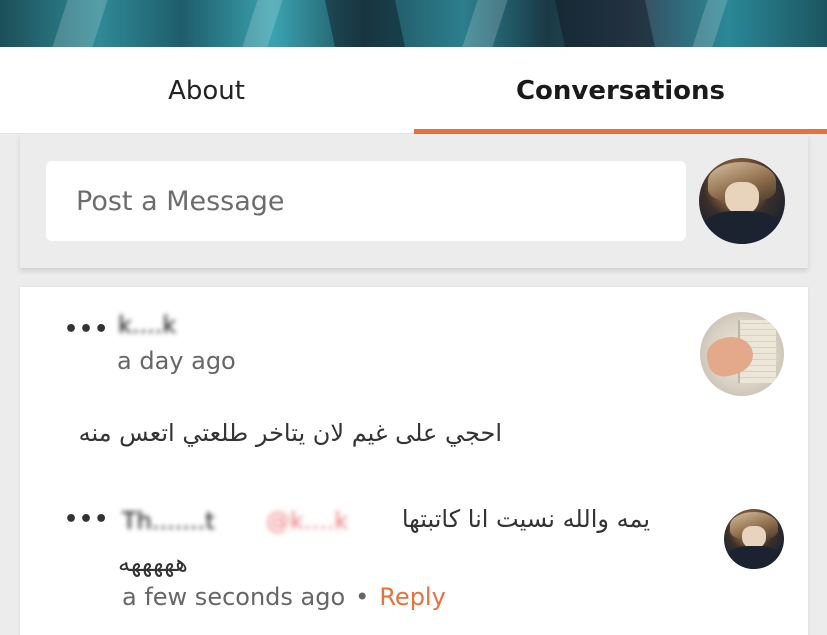  What do you see at coordinates (525, 519) in the screenshot?
I see `reply-text: يمه والله نسيت انا كاتبتها` at bounding box center [525, 519].